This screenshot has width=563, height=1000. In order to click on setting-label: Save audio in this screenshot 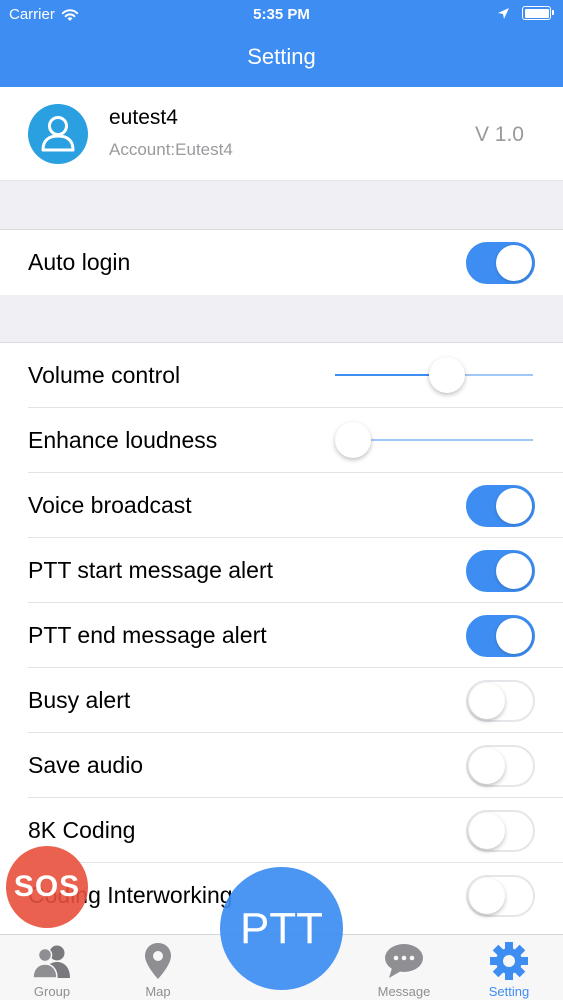, I will do `click(86, 765)`.